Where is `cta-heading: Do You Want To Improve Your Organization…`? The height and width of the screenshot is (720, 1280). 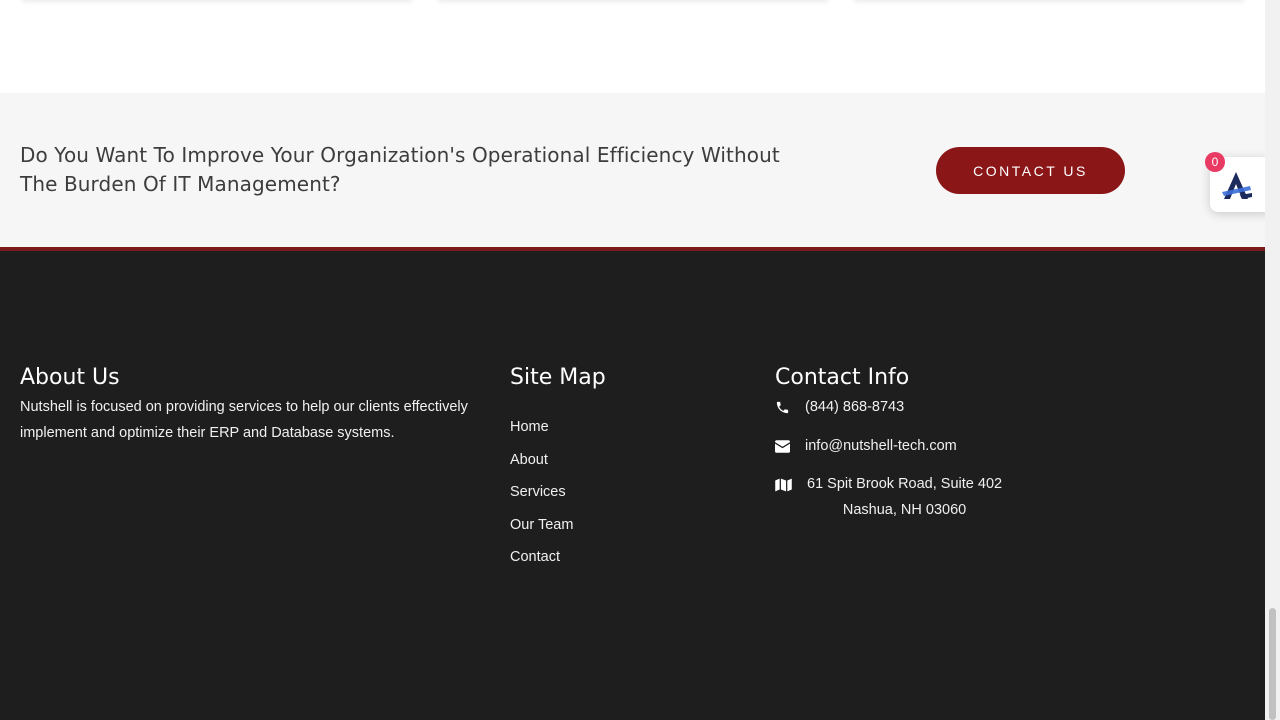 cta-heading: Do You Want To Improve Your Organization… is located at coordinates (400, 169).